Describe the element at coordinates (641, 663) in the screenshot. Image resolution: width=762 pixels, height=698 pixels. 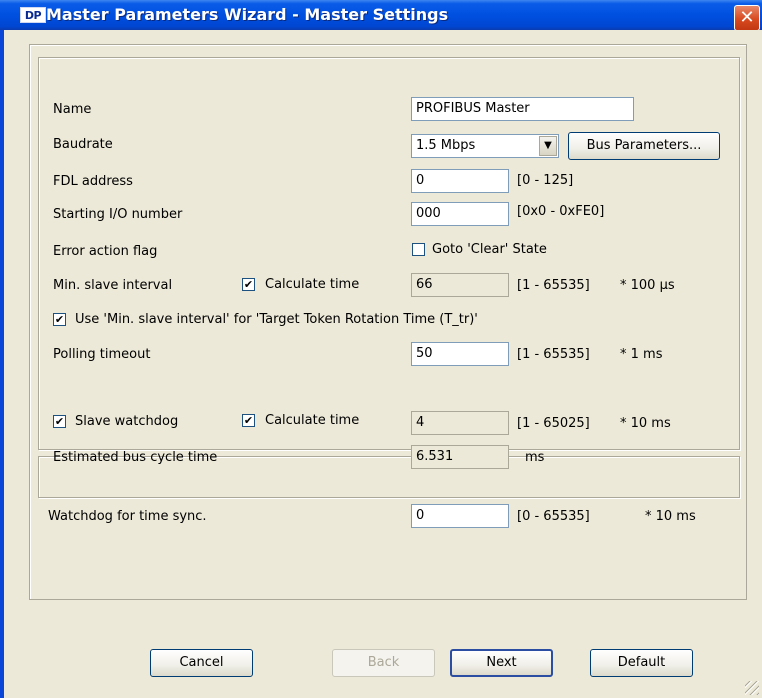
I see `default-button: Default` at that location.